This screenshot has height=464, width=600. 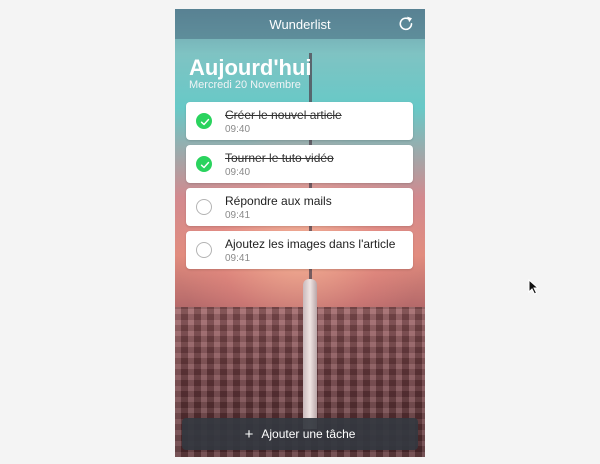 I want to click on mouse-cursor-icon, so click(x=534, y=287).